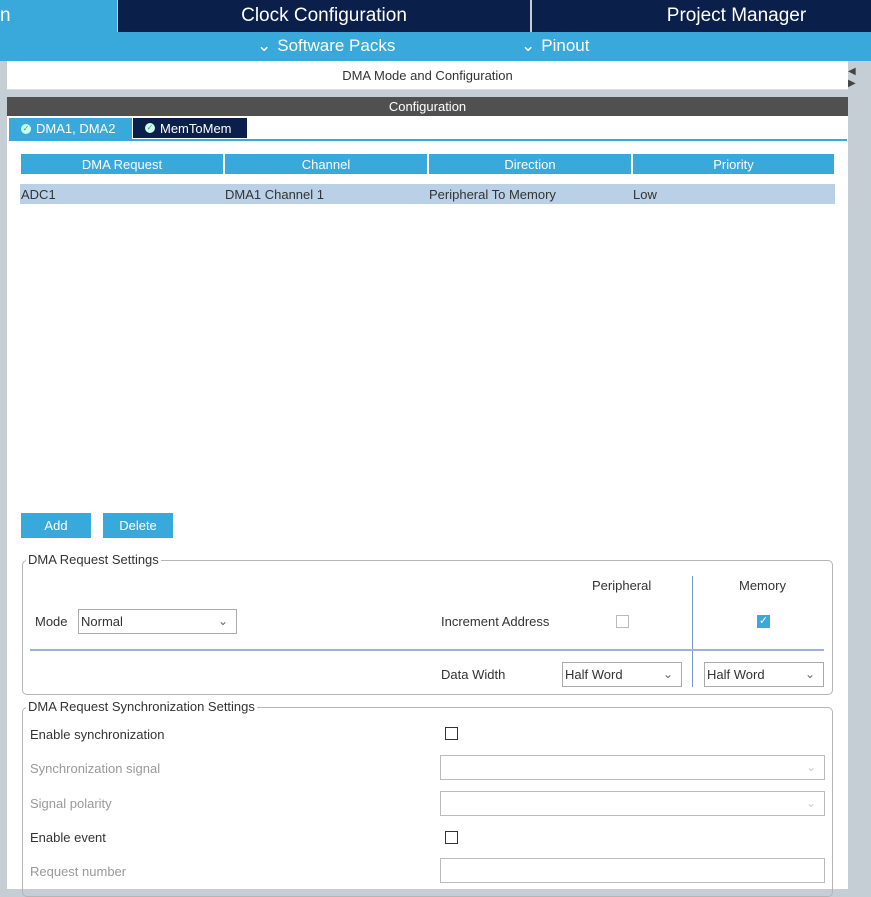  I want to click on tab-dma1-dma2: ✓ DMA1, DMA2, so click(70, 128).